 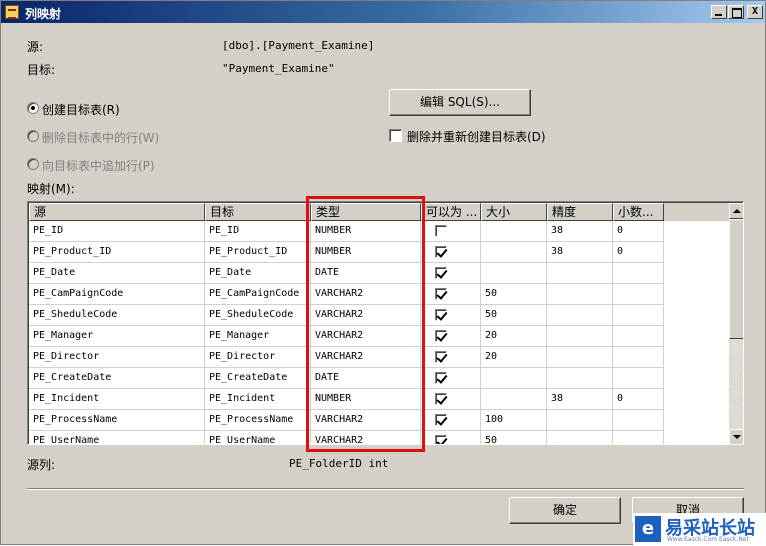 What do you see at coordinates (258, 315) in the screenshot?
I see `cell-target: PE_SheduleCode` at bounding box center [258, 315].